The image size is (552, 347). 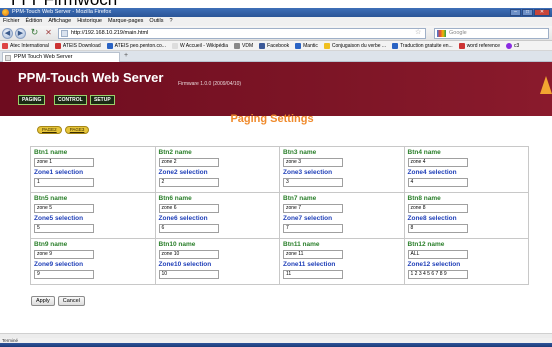 I want to click on bookmark-item: c3, so click(x=512, y=45).